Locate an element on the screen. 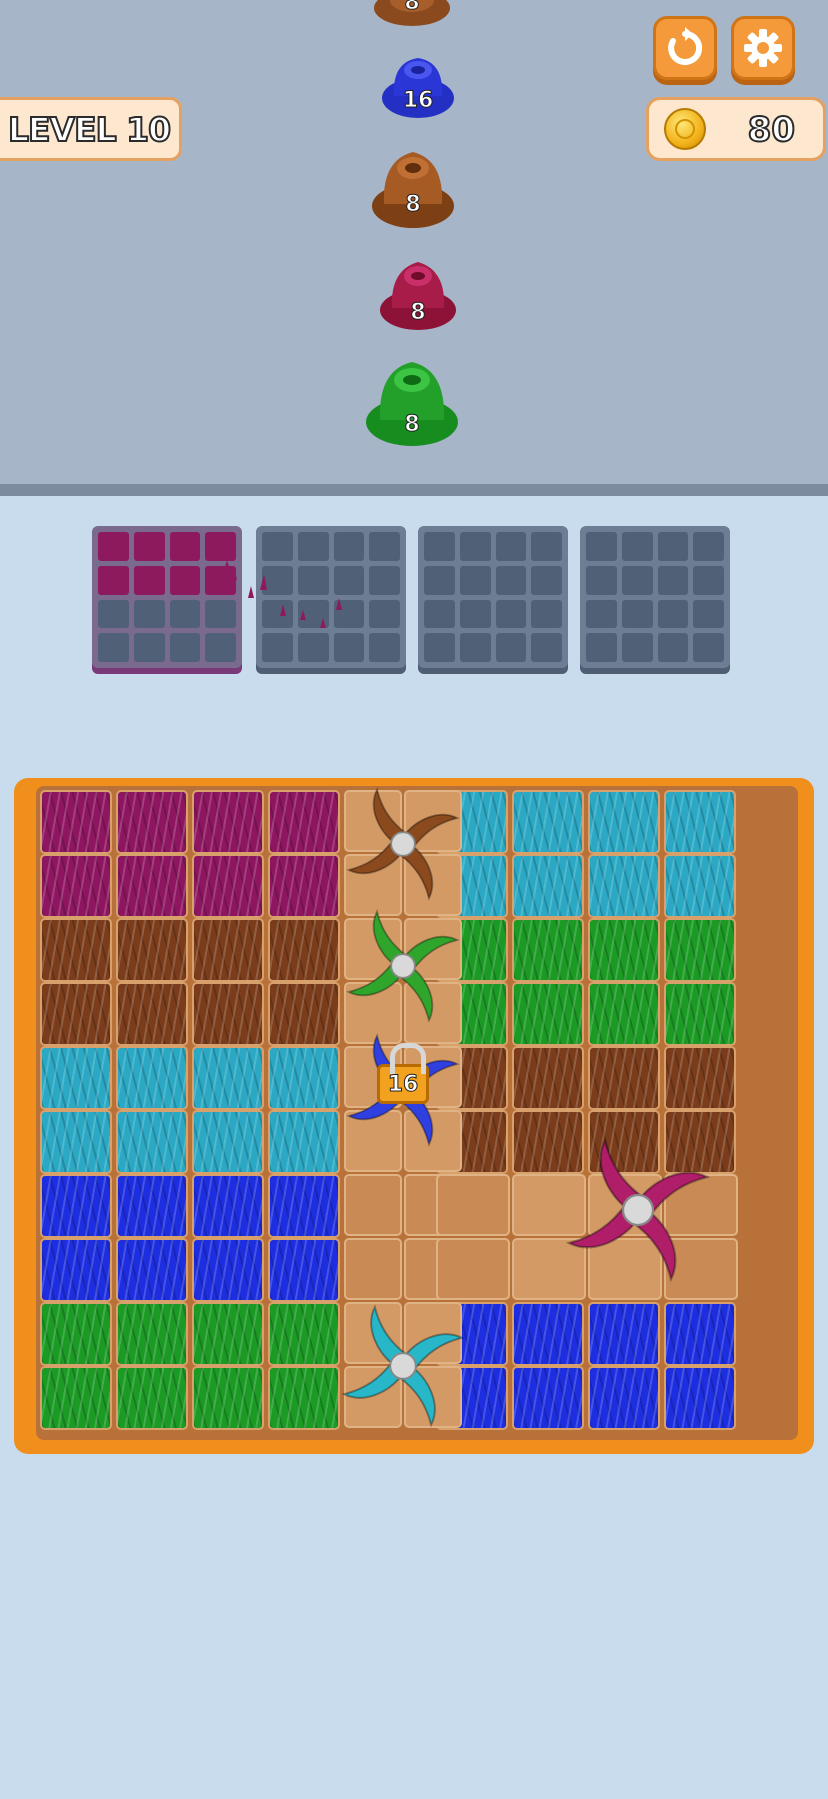 The height and width of the screenshot is (1799, 828). area-divider is located at coordinates (414, 490).